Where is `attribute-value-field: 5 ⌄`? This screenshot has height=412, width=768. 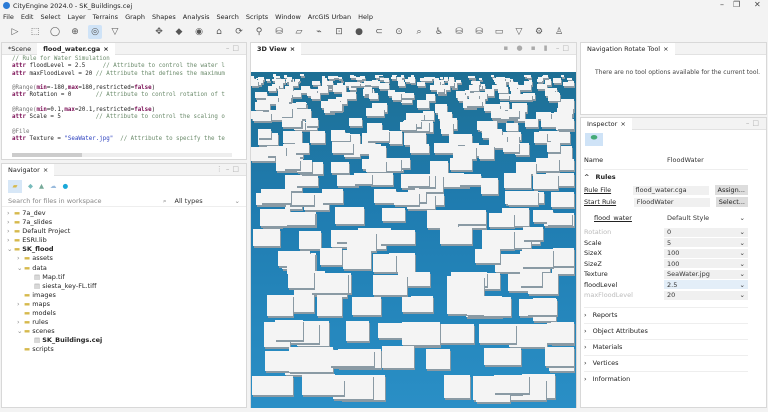 attribute-value-field: 5 ⌄ is located at coordinates (706, 242).